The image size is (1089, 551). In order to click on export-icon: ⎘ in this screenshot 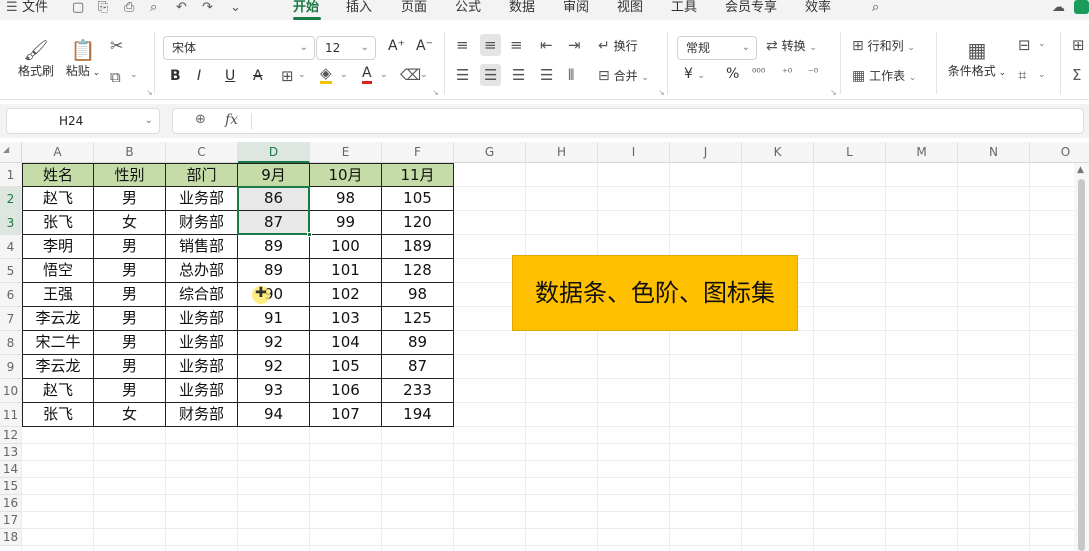, I will do `click(103, 8)`.